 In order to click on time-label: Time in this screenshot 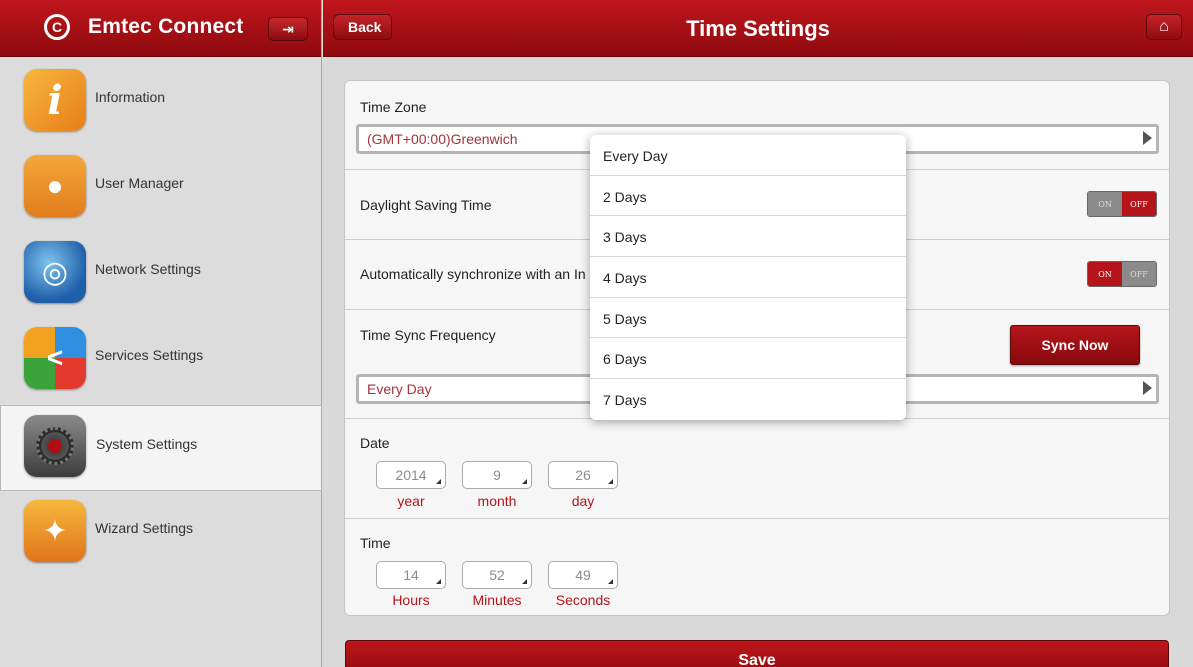, I will do `click(375, 543)`.